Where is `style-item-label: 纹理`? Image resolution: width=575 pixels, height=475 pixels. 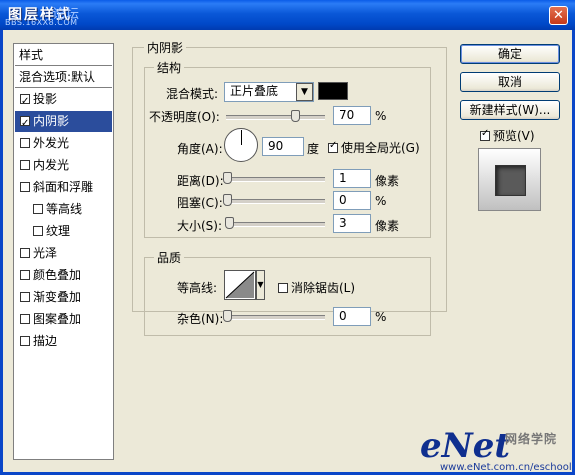
style-item-label: 纹理 is located at coordinates (58, 231).